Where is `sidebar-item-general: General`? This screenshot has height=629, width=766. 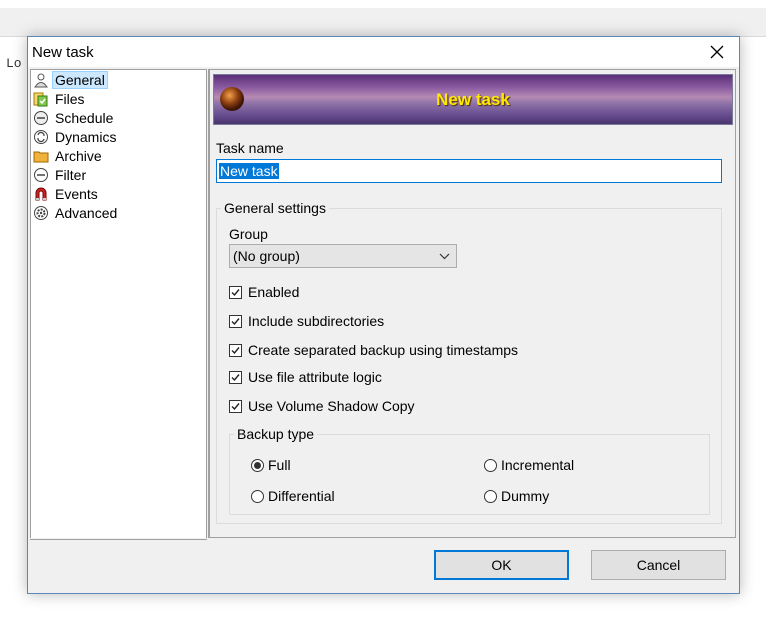 sidebar-item-general: General is located at coordinates (118, 79).